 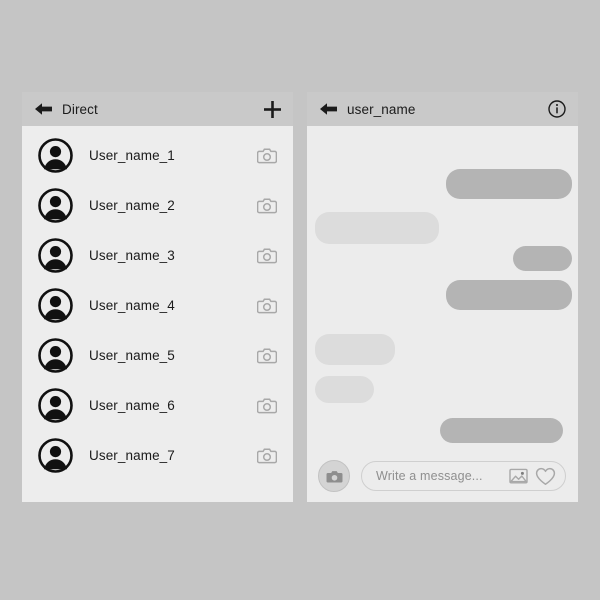 What do you see at coordinates (132, 405) in the screenshot?
I see `list-item-label: User_name_6` at bounding box center [132, 405].